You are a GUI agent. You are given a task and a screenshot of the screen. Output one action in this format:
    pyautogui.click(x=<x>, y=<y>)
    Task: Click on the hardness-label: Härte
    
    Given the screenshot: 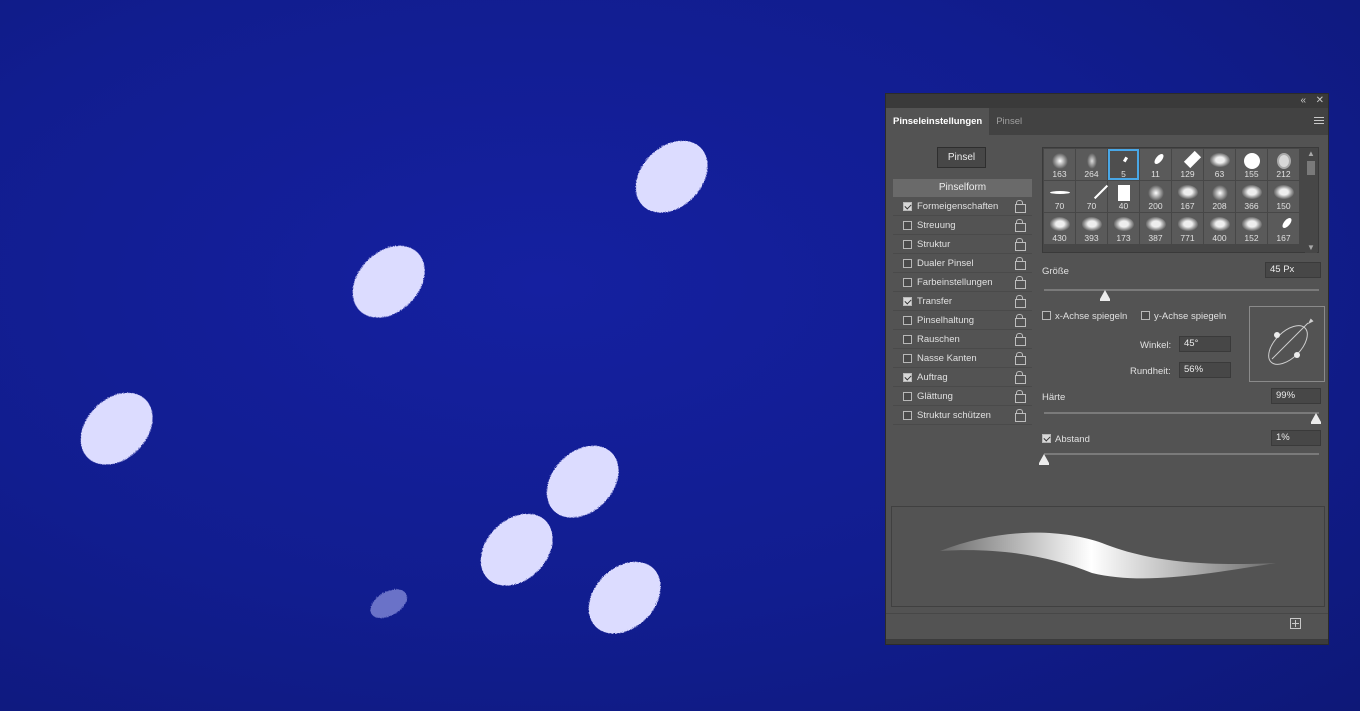 What is the action you would take?
    pyautogui.click(x=1054, y=397)
    